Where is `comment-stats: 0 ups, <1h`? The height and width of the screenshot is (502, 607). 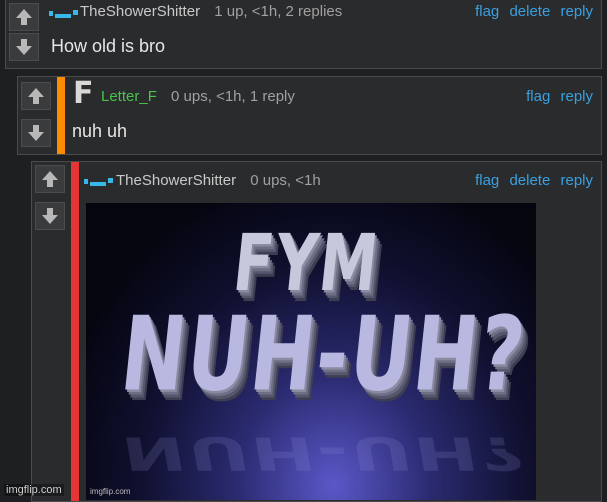 comment-stats: 0 ups, <1h is located at coordinates (285, 180).